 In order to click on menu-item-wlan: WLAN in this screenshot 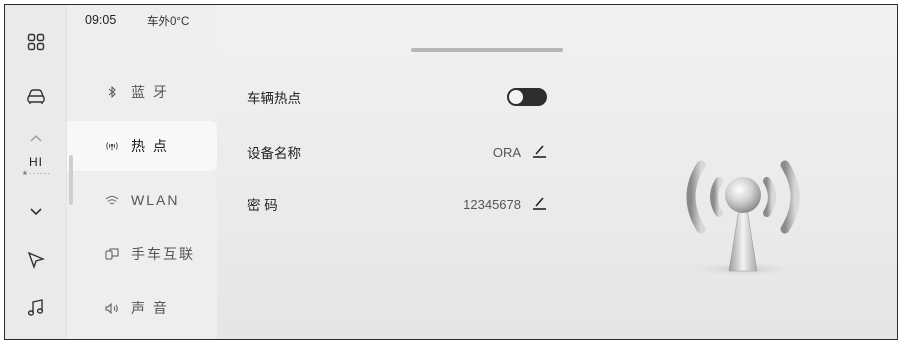, I will do `click(142, 200)`.